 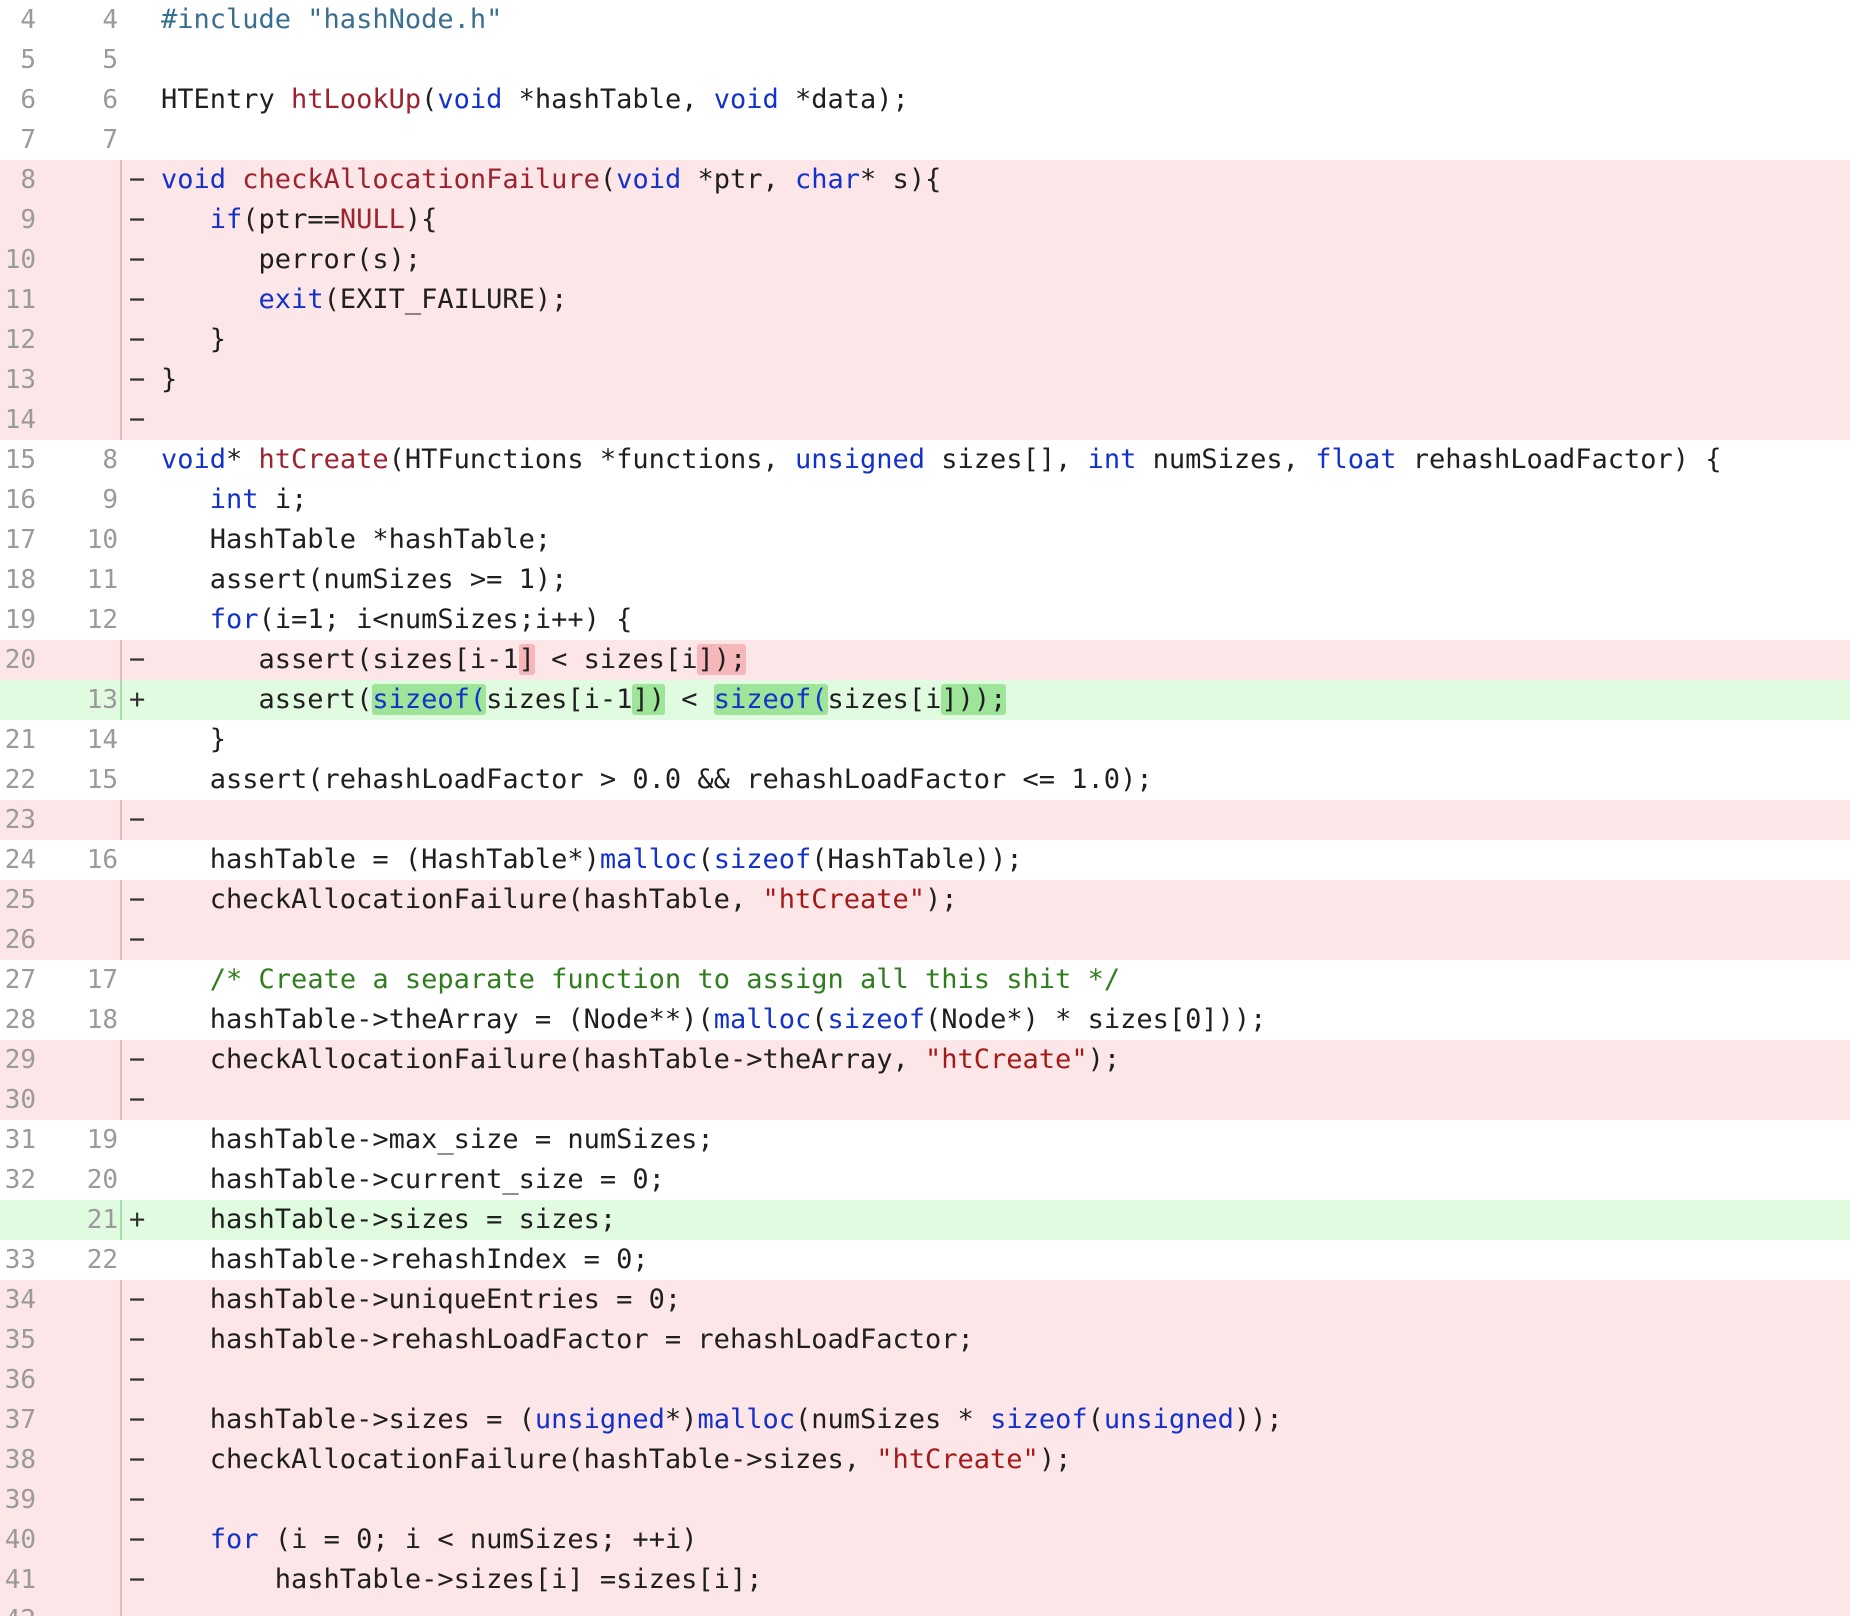 What do you see at coordinates (102, 1020) in the screenshot?
I see `new-line-number: 18` at bounding box center [102, 1020].